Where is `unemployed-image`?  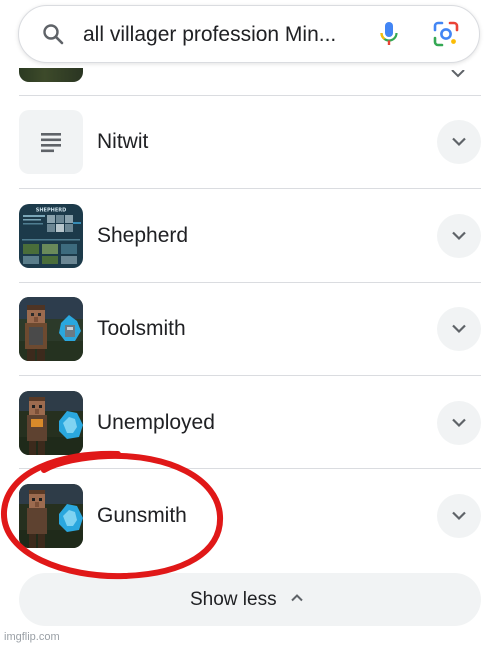 unemployed-image is located at coordinates (51, 423).